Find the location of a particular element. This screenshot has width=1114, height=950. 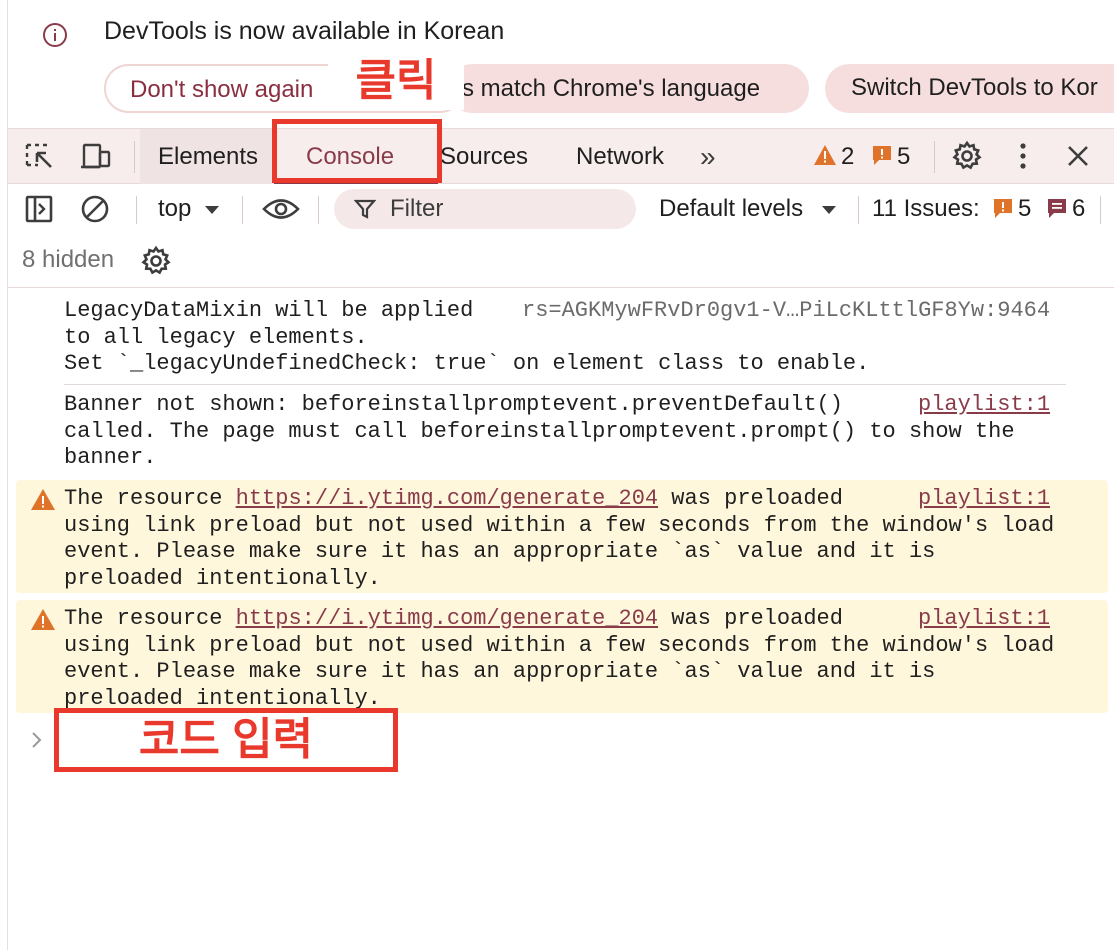

message-line: LegacyDataMixin will be applied is located at coordinates (269, 310).